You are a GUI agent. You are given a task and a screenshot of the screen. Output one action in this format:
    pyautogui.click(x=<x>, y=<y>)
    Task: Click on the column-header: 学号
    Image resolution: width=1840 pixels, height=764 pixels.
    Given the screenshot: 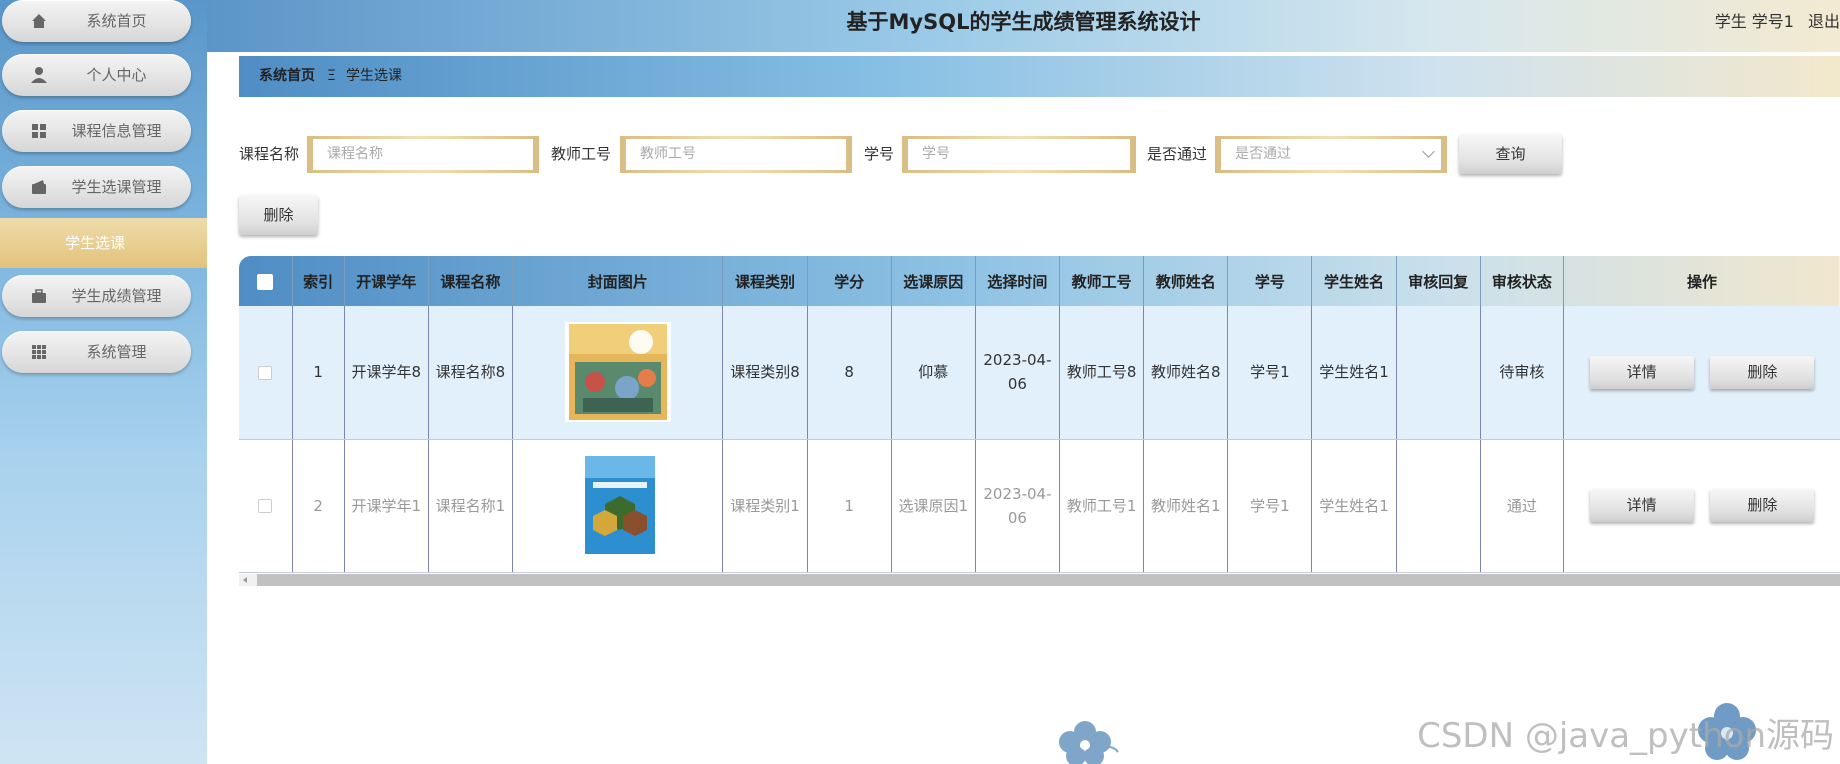 What is the action you would take?
    pyautogui.click(x=1270, y=281)
    